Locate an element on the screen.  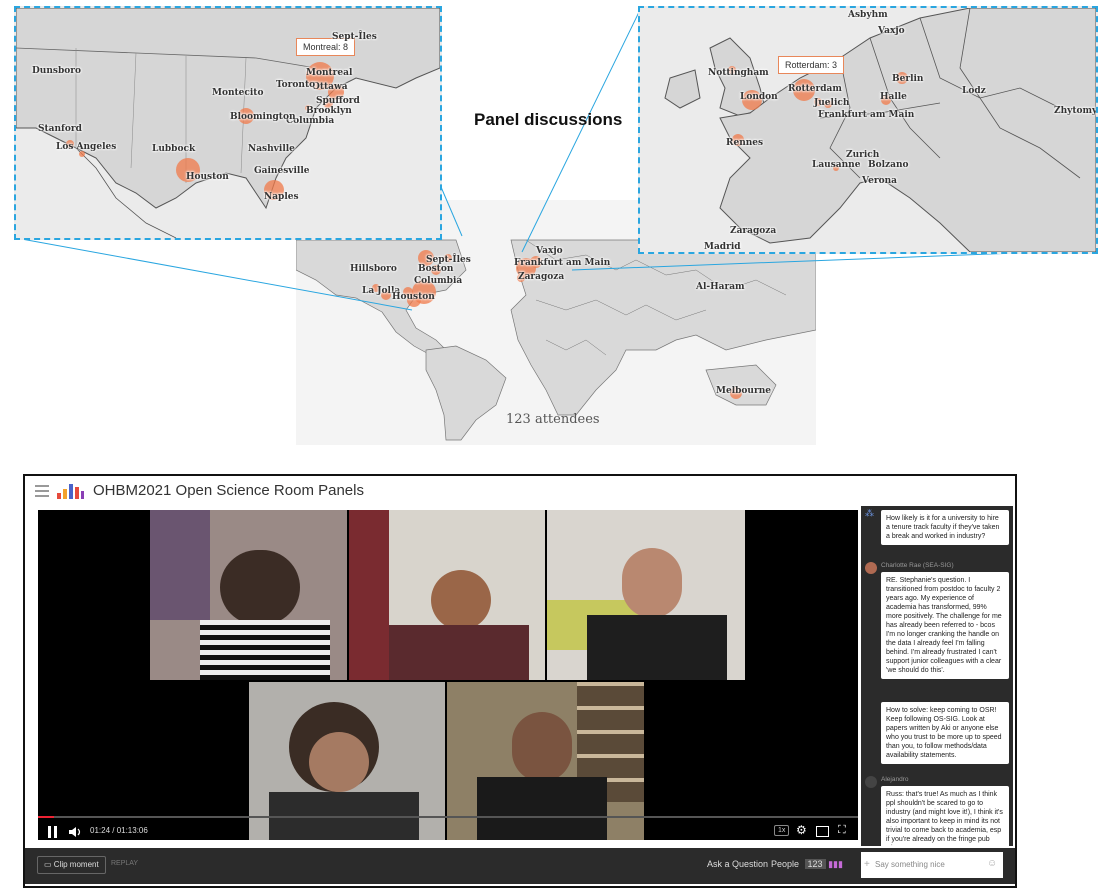
progress-bar-fill is located at coordinates (46, 817).